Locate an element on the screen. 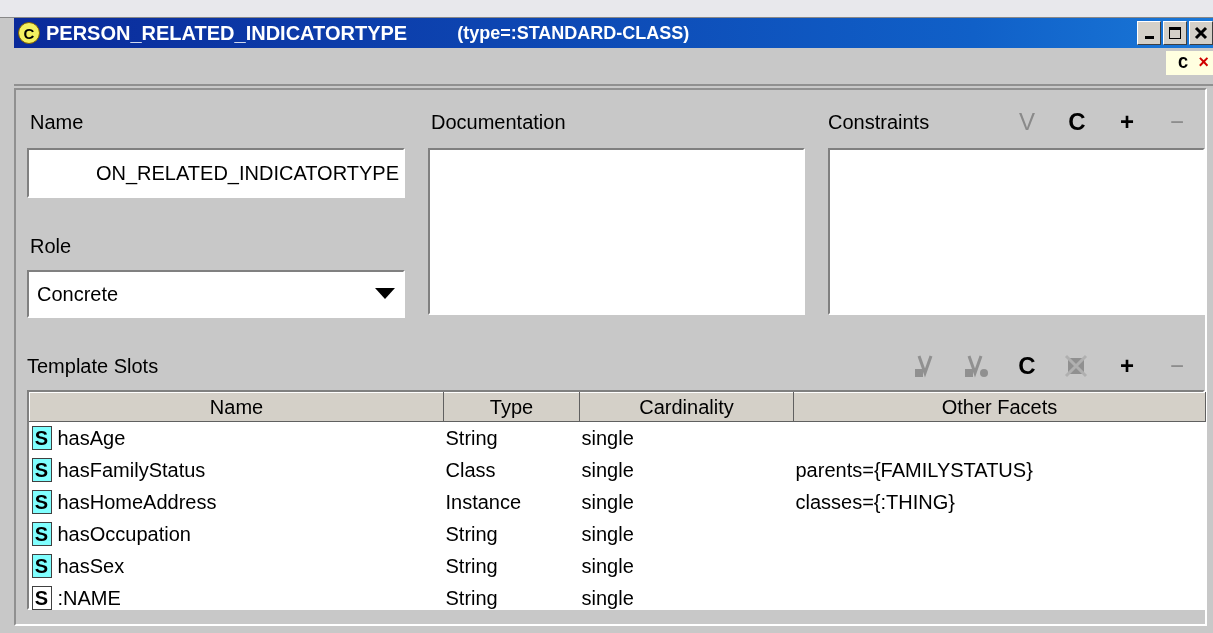 The width and height of the screenshot is (1213, 633). documentation-field is located at coordinates (616, 231).